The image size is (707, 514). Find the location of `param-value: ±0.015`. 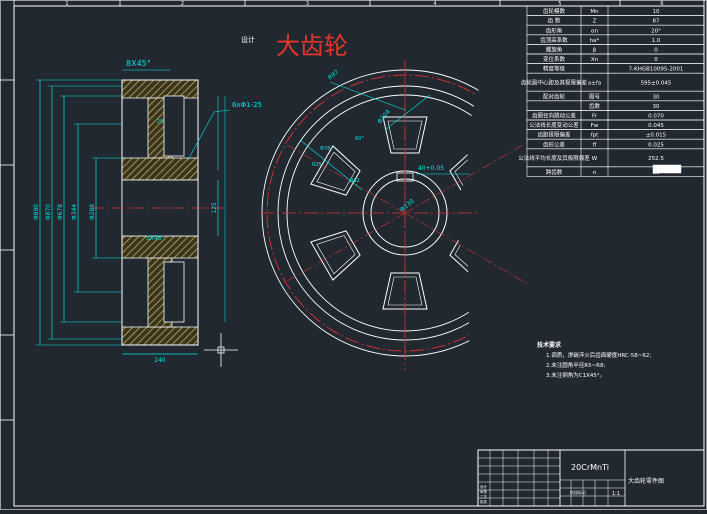

param-value: ±0.015 is located at coordinates (656, 136).